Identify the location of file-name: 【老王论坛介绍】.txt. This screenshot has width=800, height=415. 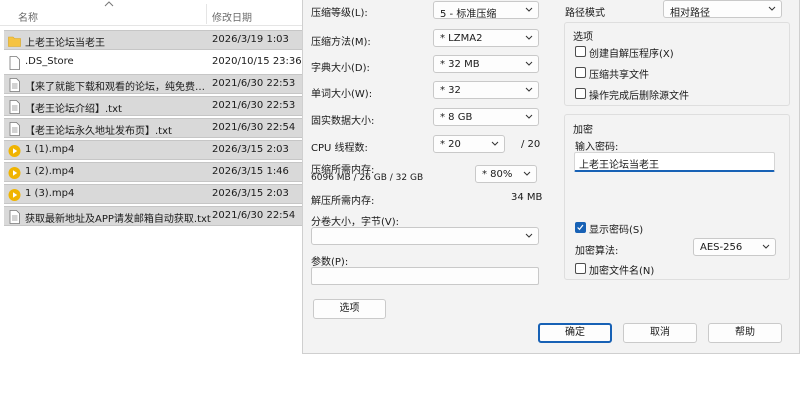
(73, 109).